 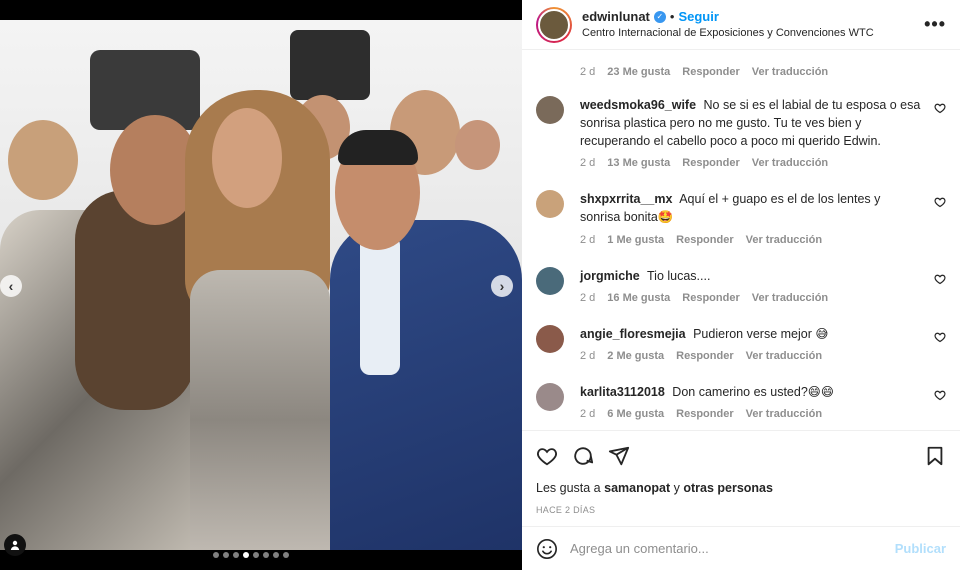 I want to click on author-avatar, so click(x=554, y=24).